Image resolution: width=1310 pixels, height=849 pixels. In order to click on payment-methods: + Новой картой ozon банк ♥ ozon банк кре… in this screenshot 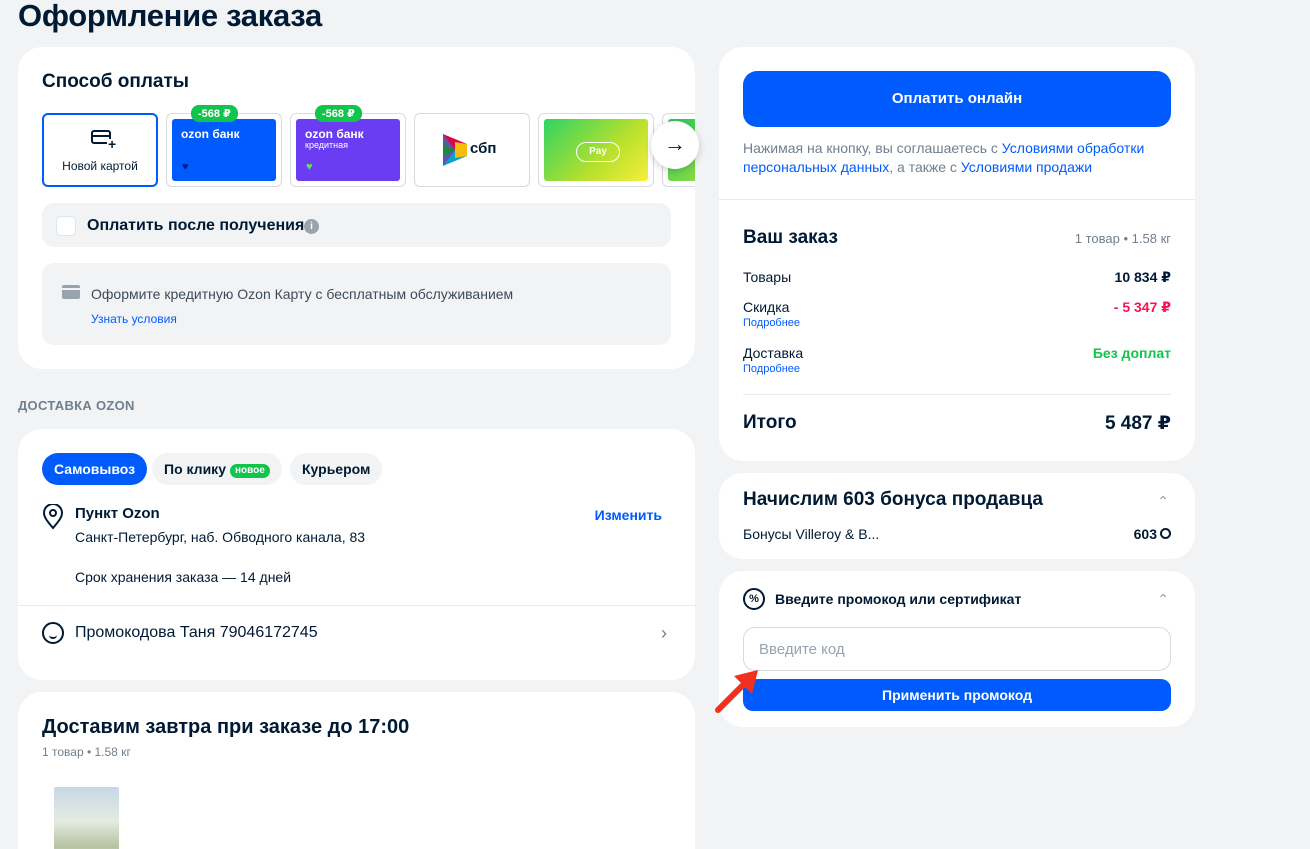, I will do `click(368, 150)`.